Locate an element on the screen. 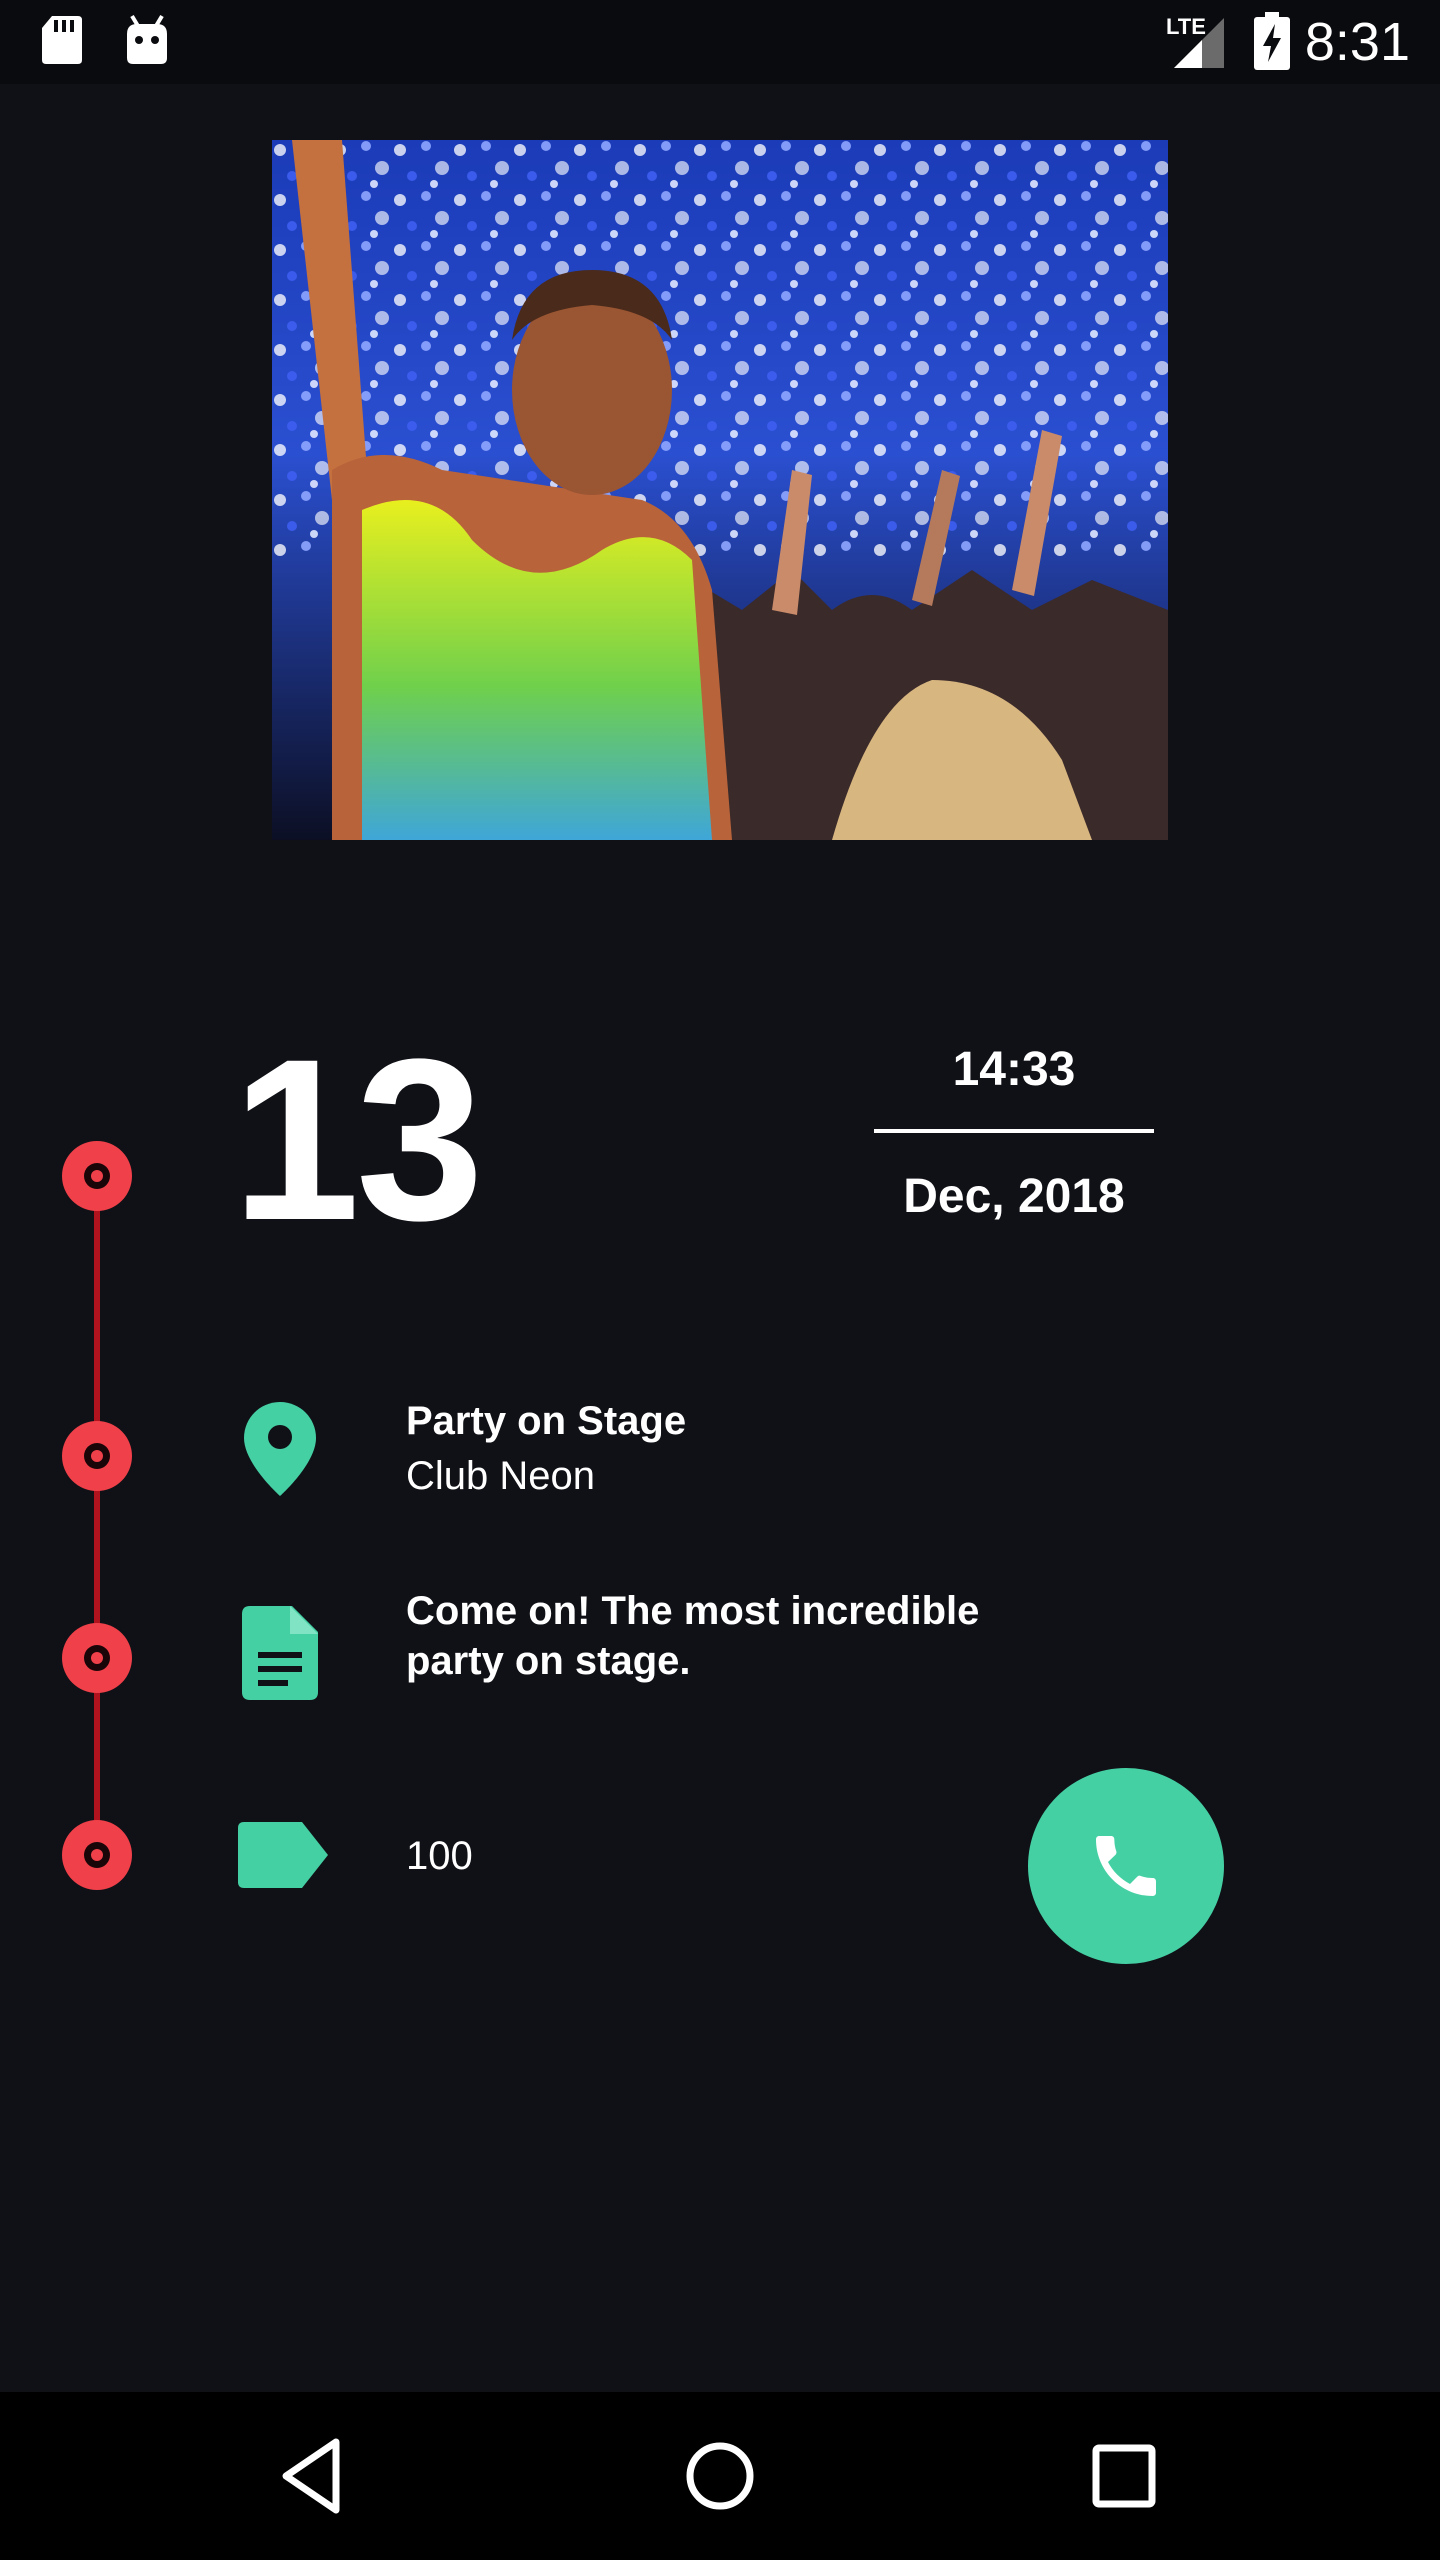  timeline-dot-description is located at coordinates (97, 1658).